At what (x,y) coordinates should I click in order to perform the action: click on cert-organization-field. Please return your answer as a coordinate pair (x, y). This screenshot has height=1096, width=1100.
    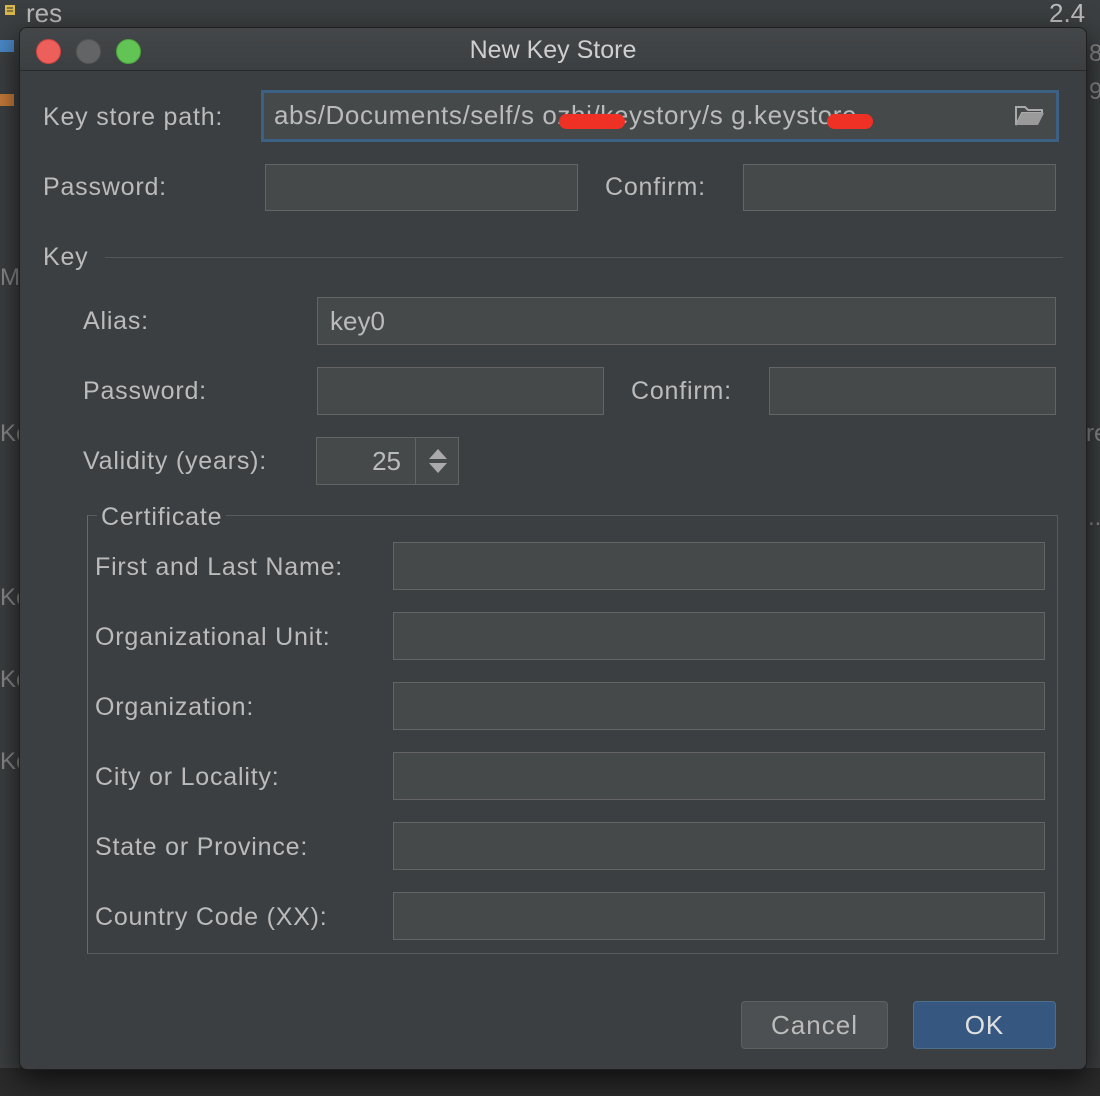
    Looking at the image, I should click on (719, 706).